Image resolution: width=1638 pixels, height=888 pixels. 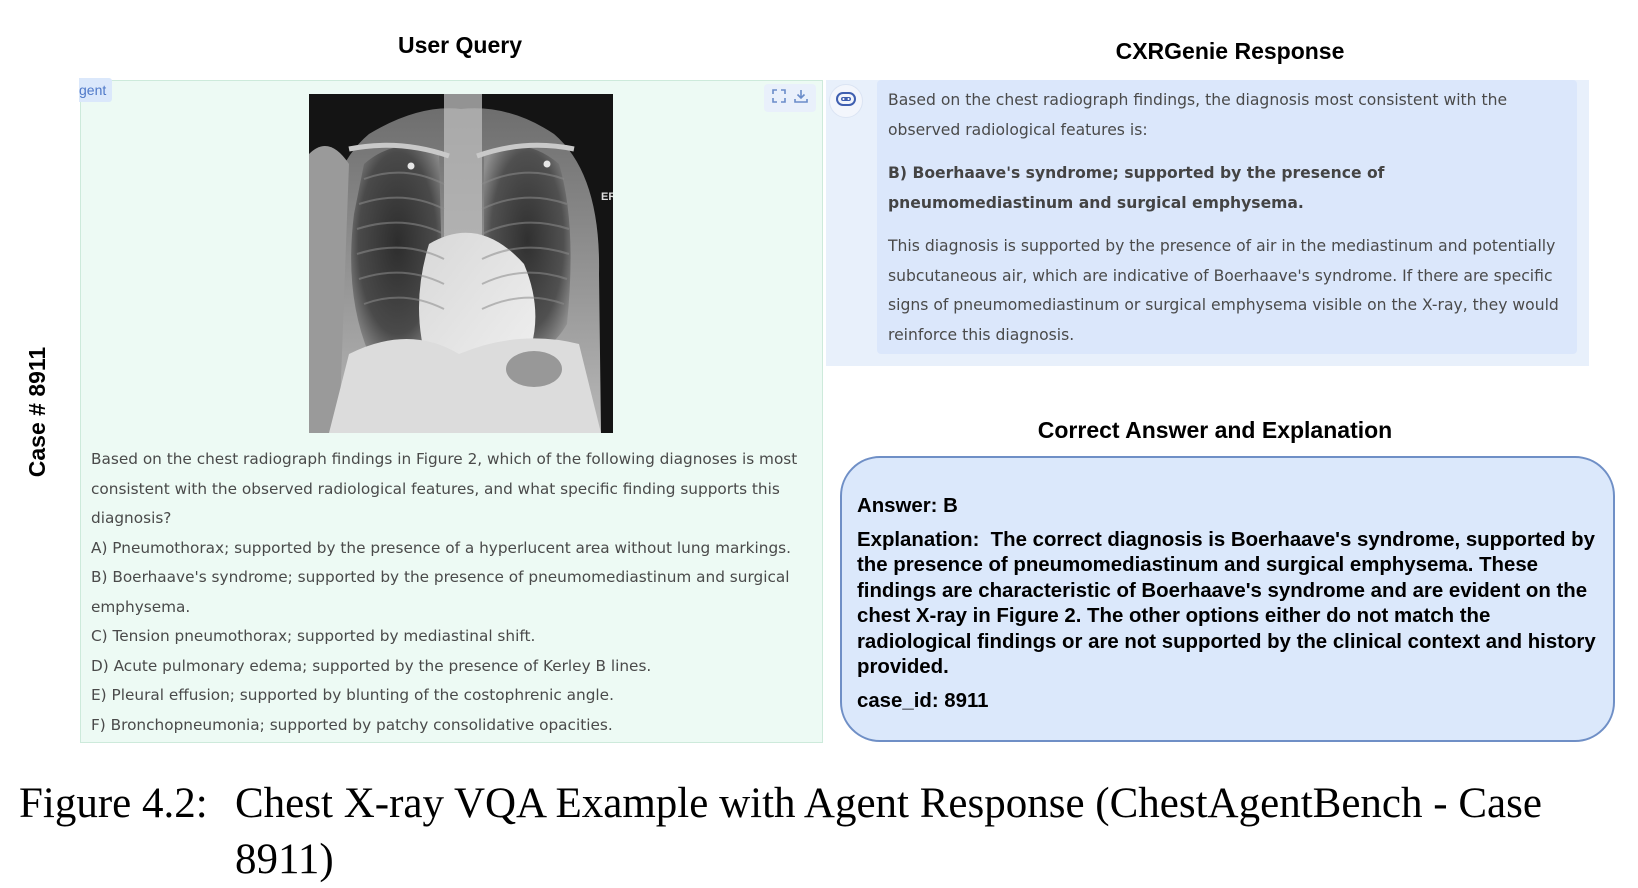 I want to click on response-heading: CXRGenie Response, so click(x=1230, y=51).